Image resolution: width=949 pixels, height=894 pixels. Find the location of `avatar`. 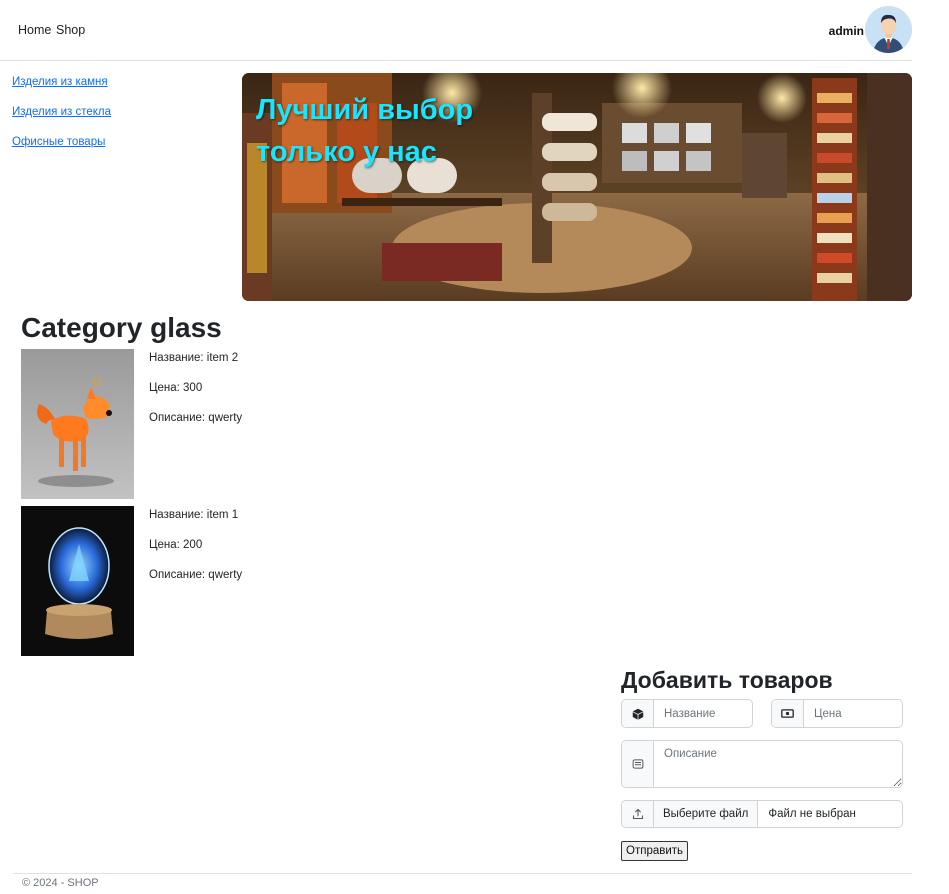

avatar is located at coordinates (888, 29).